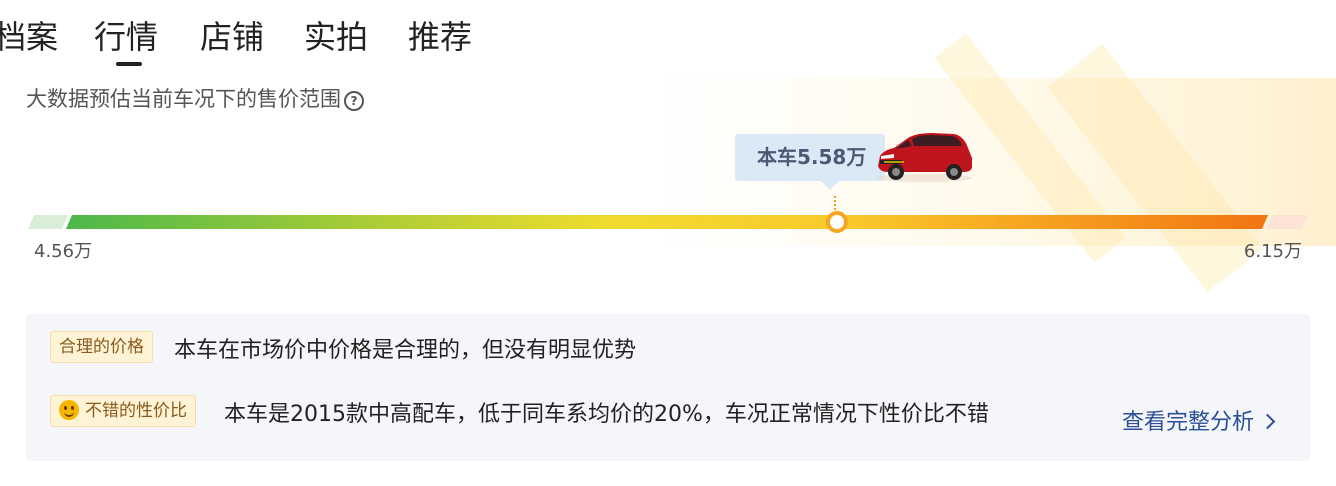  I want to click on active-tab-indicator, so click(129, 64).